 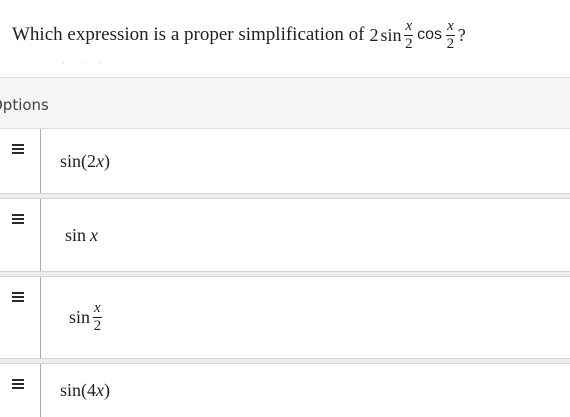 What do you see at coordinates (85, 161) in the screenshot?
I see `option-expression: sin ( 2 x )` at bounding box center [85, 161].